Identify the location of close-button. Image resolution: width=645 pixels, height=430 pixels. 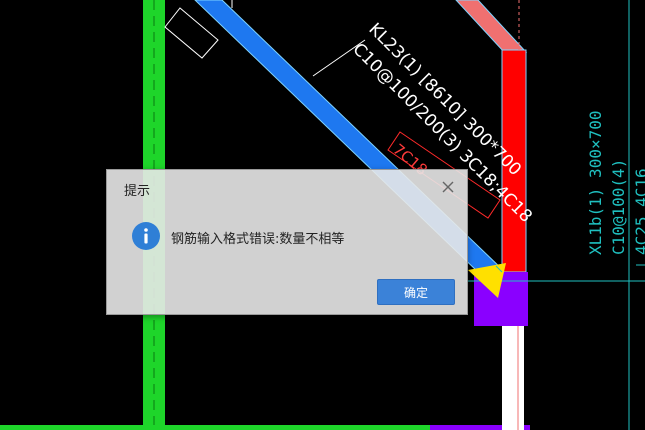
(448, 187).